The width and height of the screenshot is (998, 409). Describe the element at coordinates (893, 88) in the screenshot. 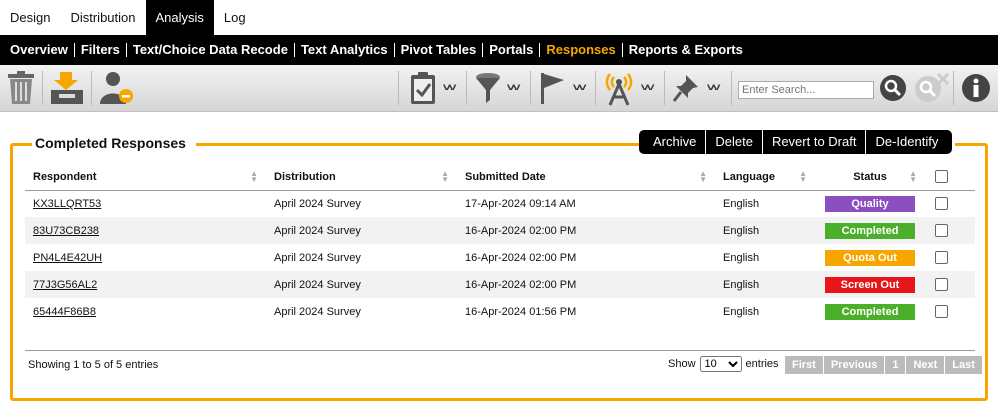

I see `search-icon` at that location.